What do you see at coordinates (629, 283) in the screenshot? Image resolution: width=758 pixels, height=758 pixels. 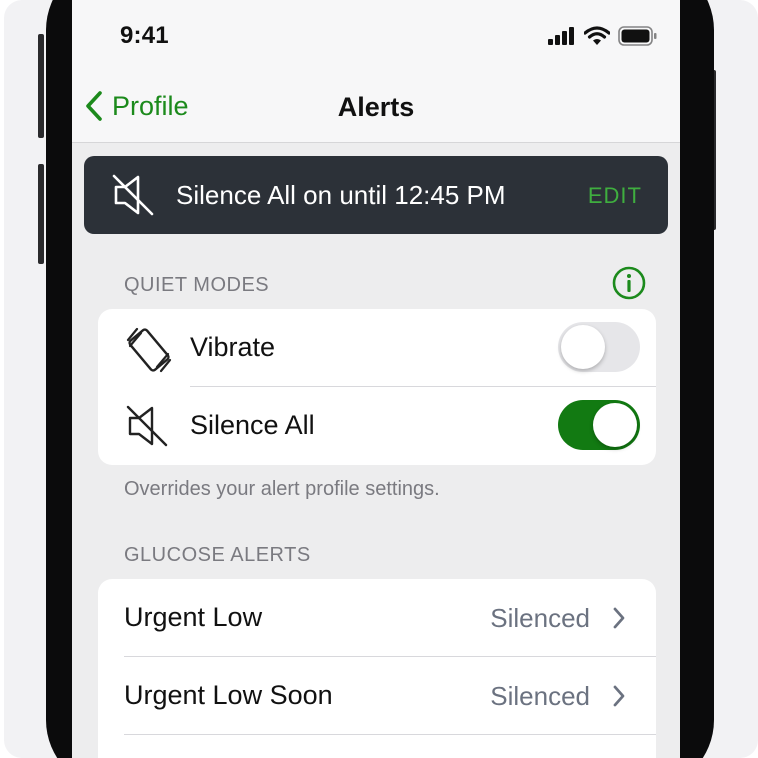 I see `info-icon` at bounding box center [629, 283].